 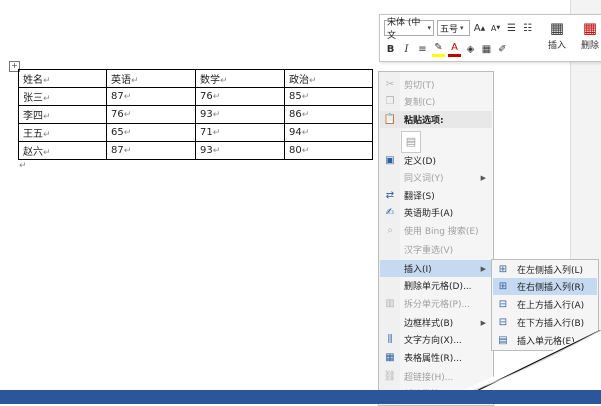 I want to click on table-row: 赵六↵ 87↵ 93↵ 80↵, so click(x=195, y=150).